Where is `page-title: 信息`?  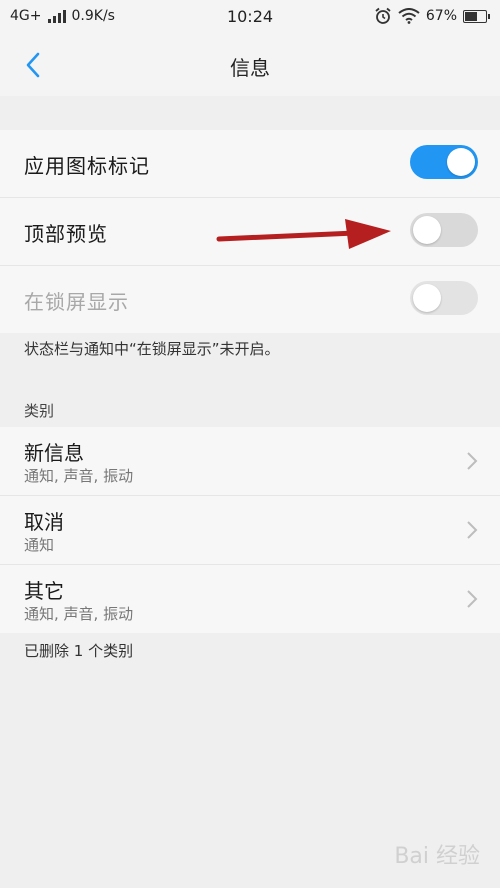 page-title: 信息 is located at coordinates (250, 68).